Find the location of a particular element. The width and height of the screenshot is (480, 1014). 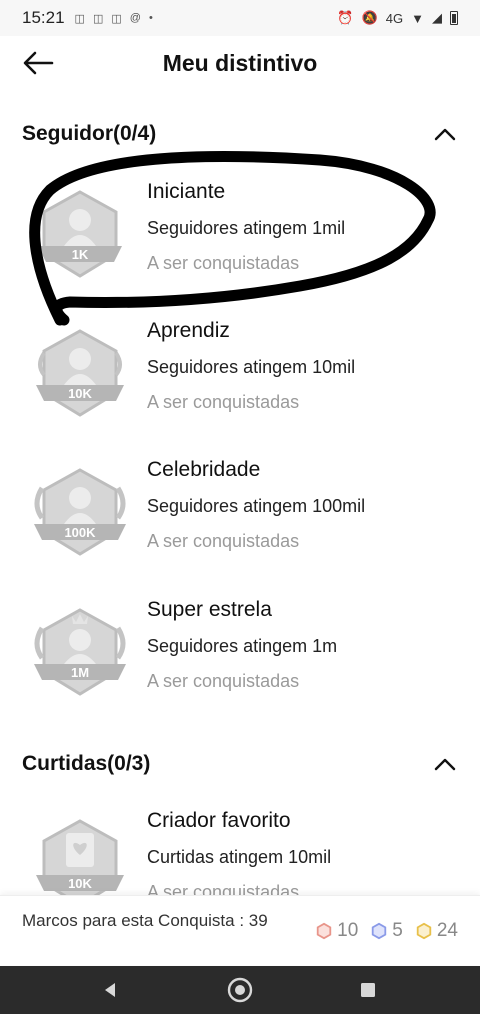

status-time: 15:21 is located at coordinates (43, 17).